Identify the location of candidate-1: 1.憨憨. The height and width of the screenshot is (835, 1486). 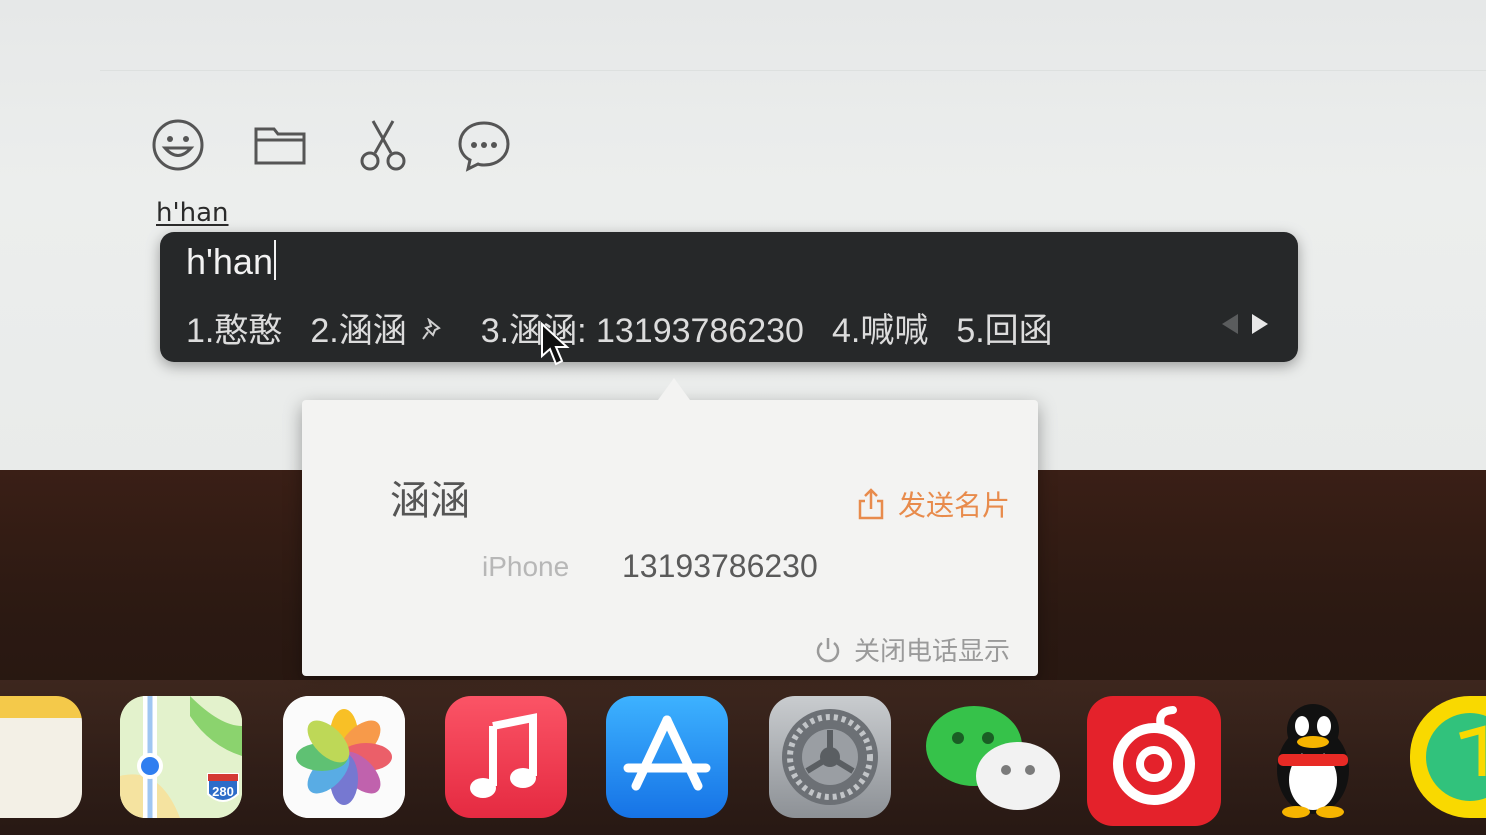
(234, 327).